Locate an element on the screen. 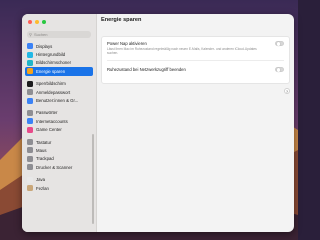 The height and width of the screenshot is (240, 320). wake-network-label: Ruhezustand bei Netzwerkzugriff beenden is located at coordinates (146, 69).